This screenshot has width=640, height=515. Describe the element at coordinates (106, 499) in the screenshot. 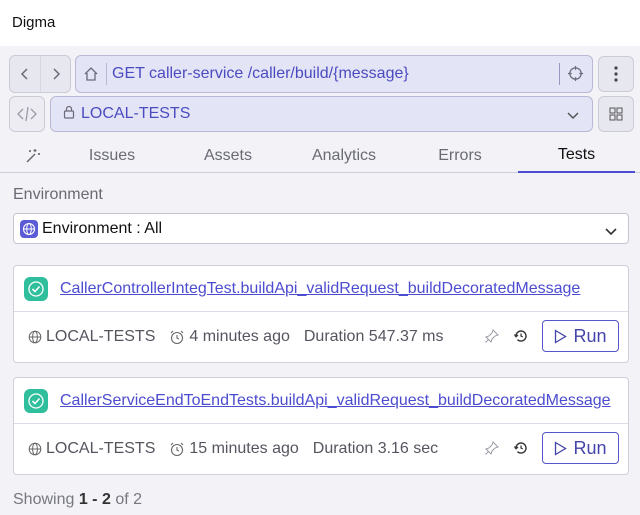

I see `pagination-range-end: 2` at that location.